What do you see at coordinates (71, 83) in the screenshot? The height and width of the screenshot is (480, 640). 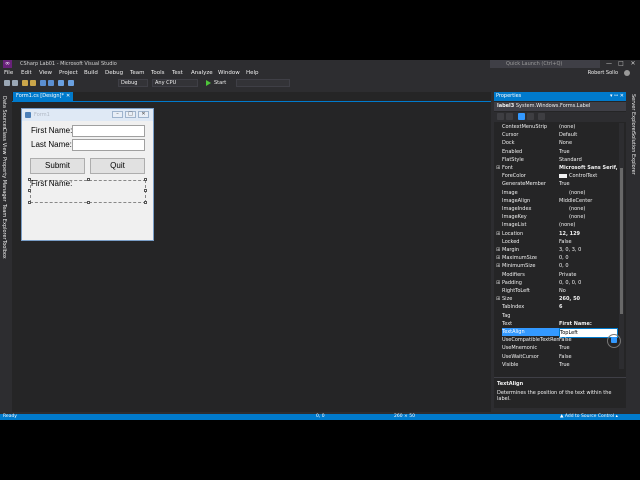 I see `redo-icon` at bounding box center [71, 83].